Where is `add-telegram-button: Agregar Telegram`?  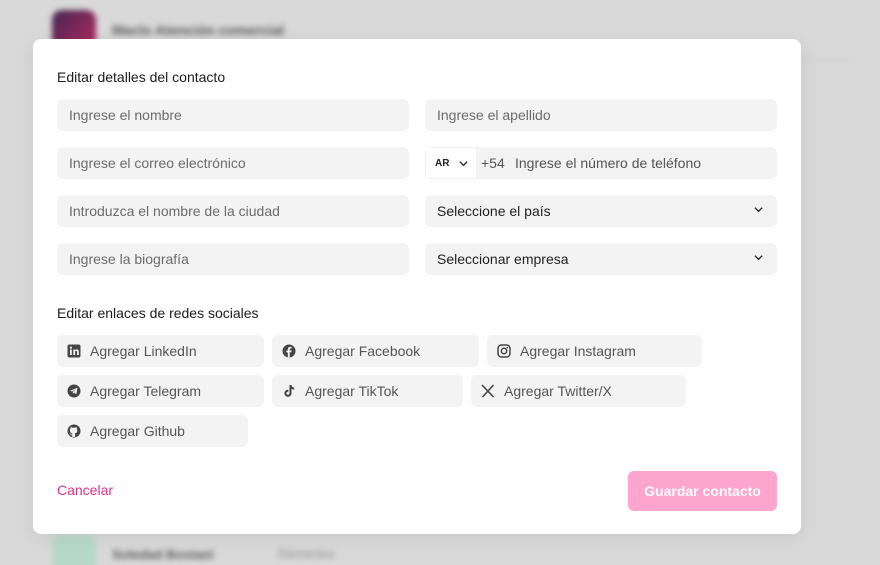
add-telegram-button: Agregar Telegram is located at coordinates (160, 391).